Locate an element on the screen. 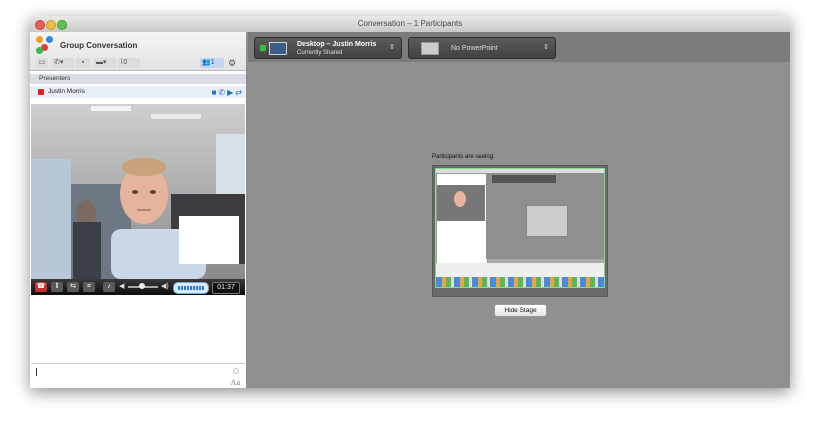 The image size is (820, 432). conversation-title: Group Conversation is located at coordinates (99, 45).